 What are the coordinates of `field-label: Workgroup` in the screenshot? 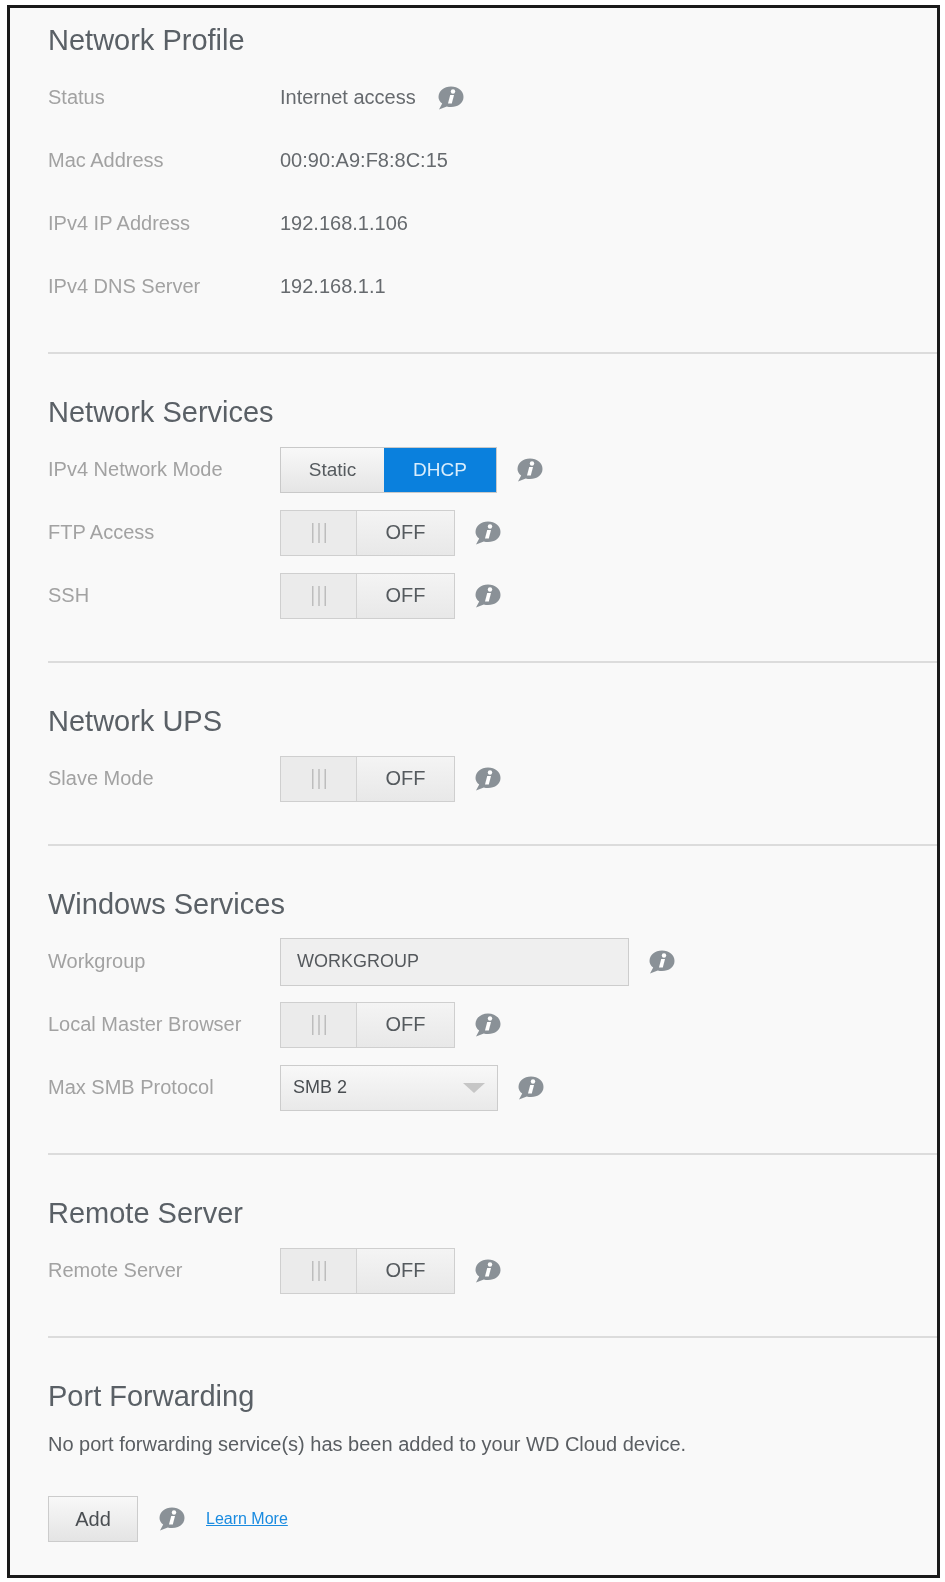 It's located at (97, 961).